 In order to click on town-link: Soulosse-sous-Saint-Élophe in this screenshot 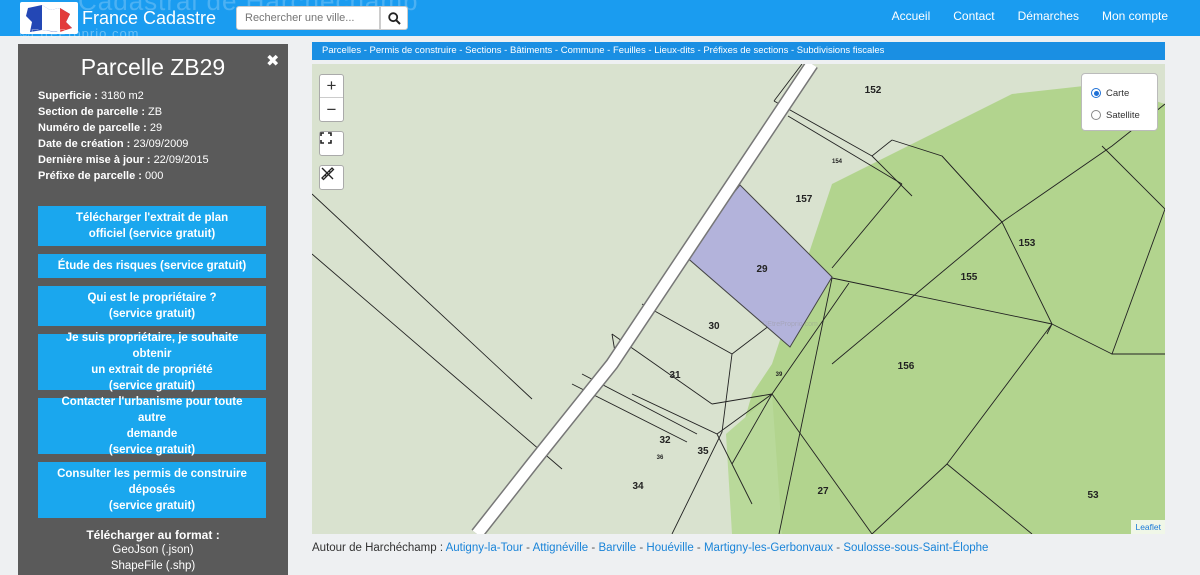, I will do `click(915, 548)`.